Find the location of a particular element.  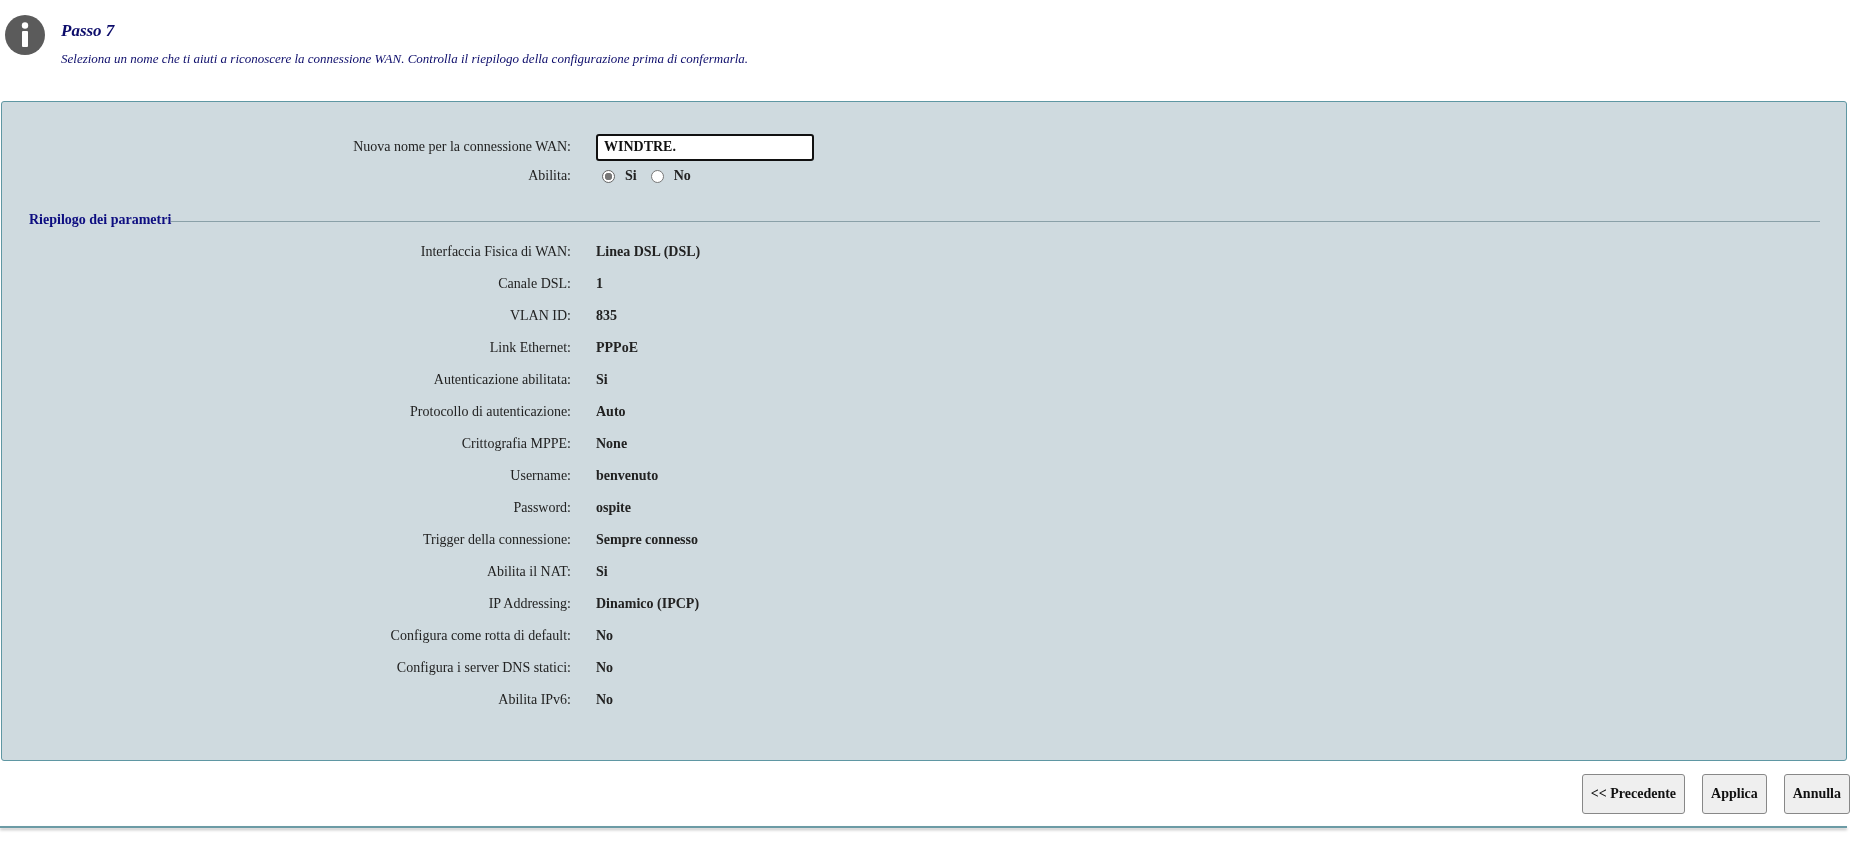

wizard-button: Applica is located at coordinates (1734, 794).